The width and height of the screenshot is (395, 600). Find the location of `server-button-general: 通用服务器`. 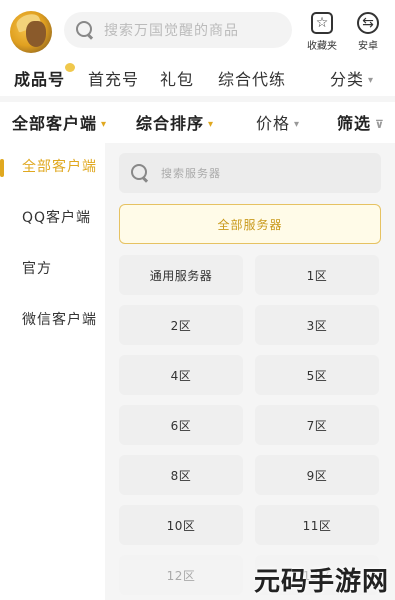

server-button-general: 通用服务器 is located at coordinates (181, 275).